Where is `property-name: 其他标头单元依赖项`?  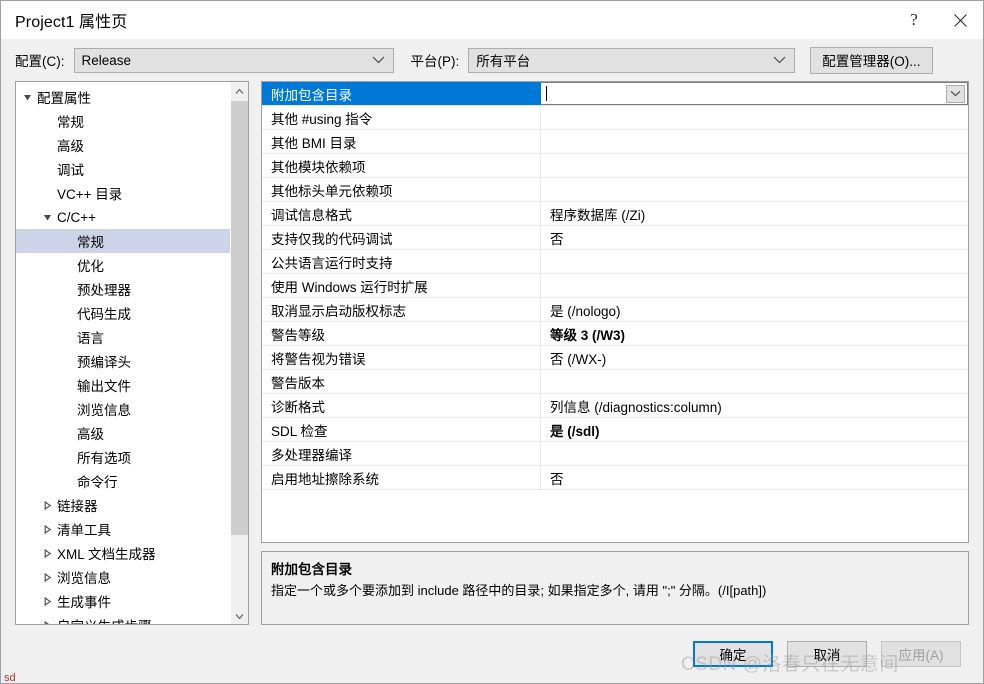
property-name: 其他标头单元依赖项 is located at coordinates (401, 189).